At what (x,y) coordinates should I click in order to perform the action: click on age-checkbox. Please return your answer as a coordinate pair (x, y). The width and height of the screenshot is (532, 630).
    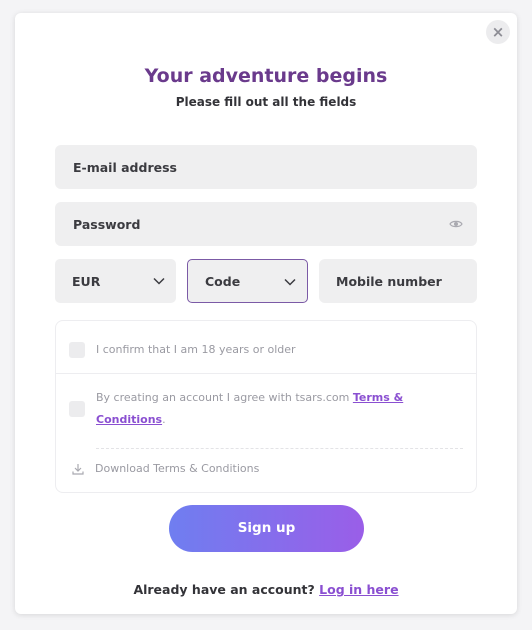
    Looking at the image, I should click on (77, 350).